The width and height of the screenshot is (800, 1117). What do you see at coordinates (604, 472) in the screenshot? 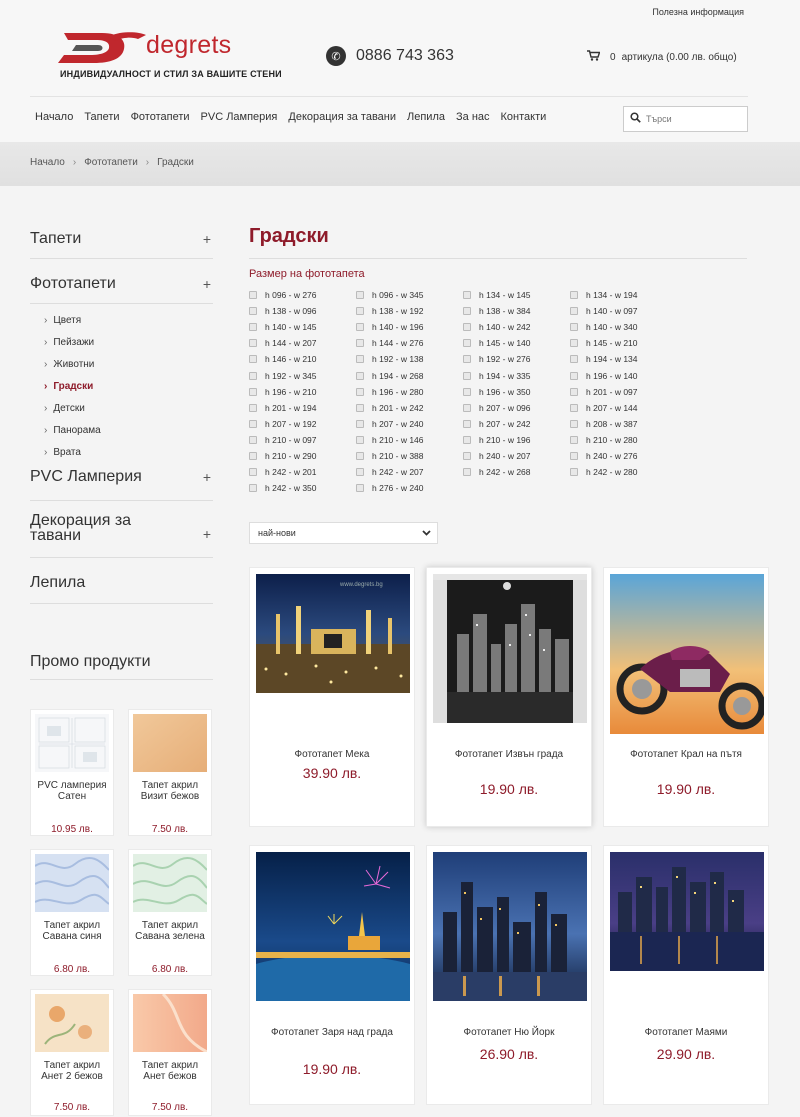
I see `size-filter-option: h 242 - w 280` at bounding box center [604, 472].